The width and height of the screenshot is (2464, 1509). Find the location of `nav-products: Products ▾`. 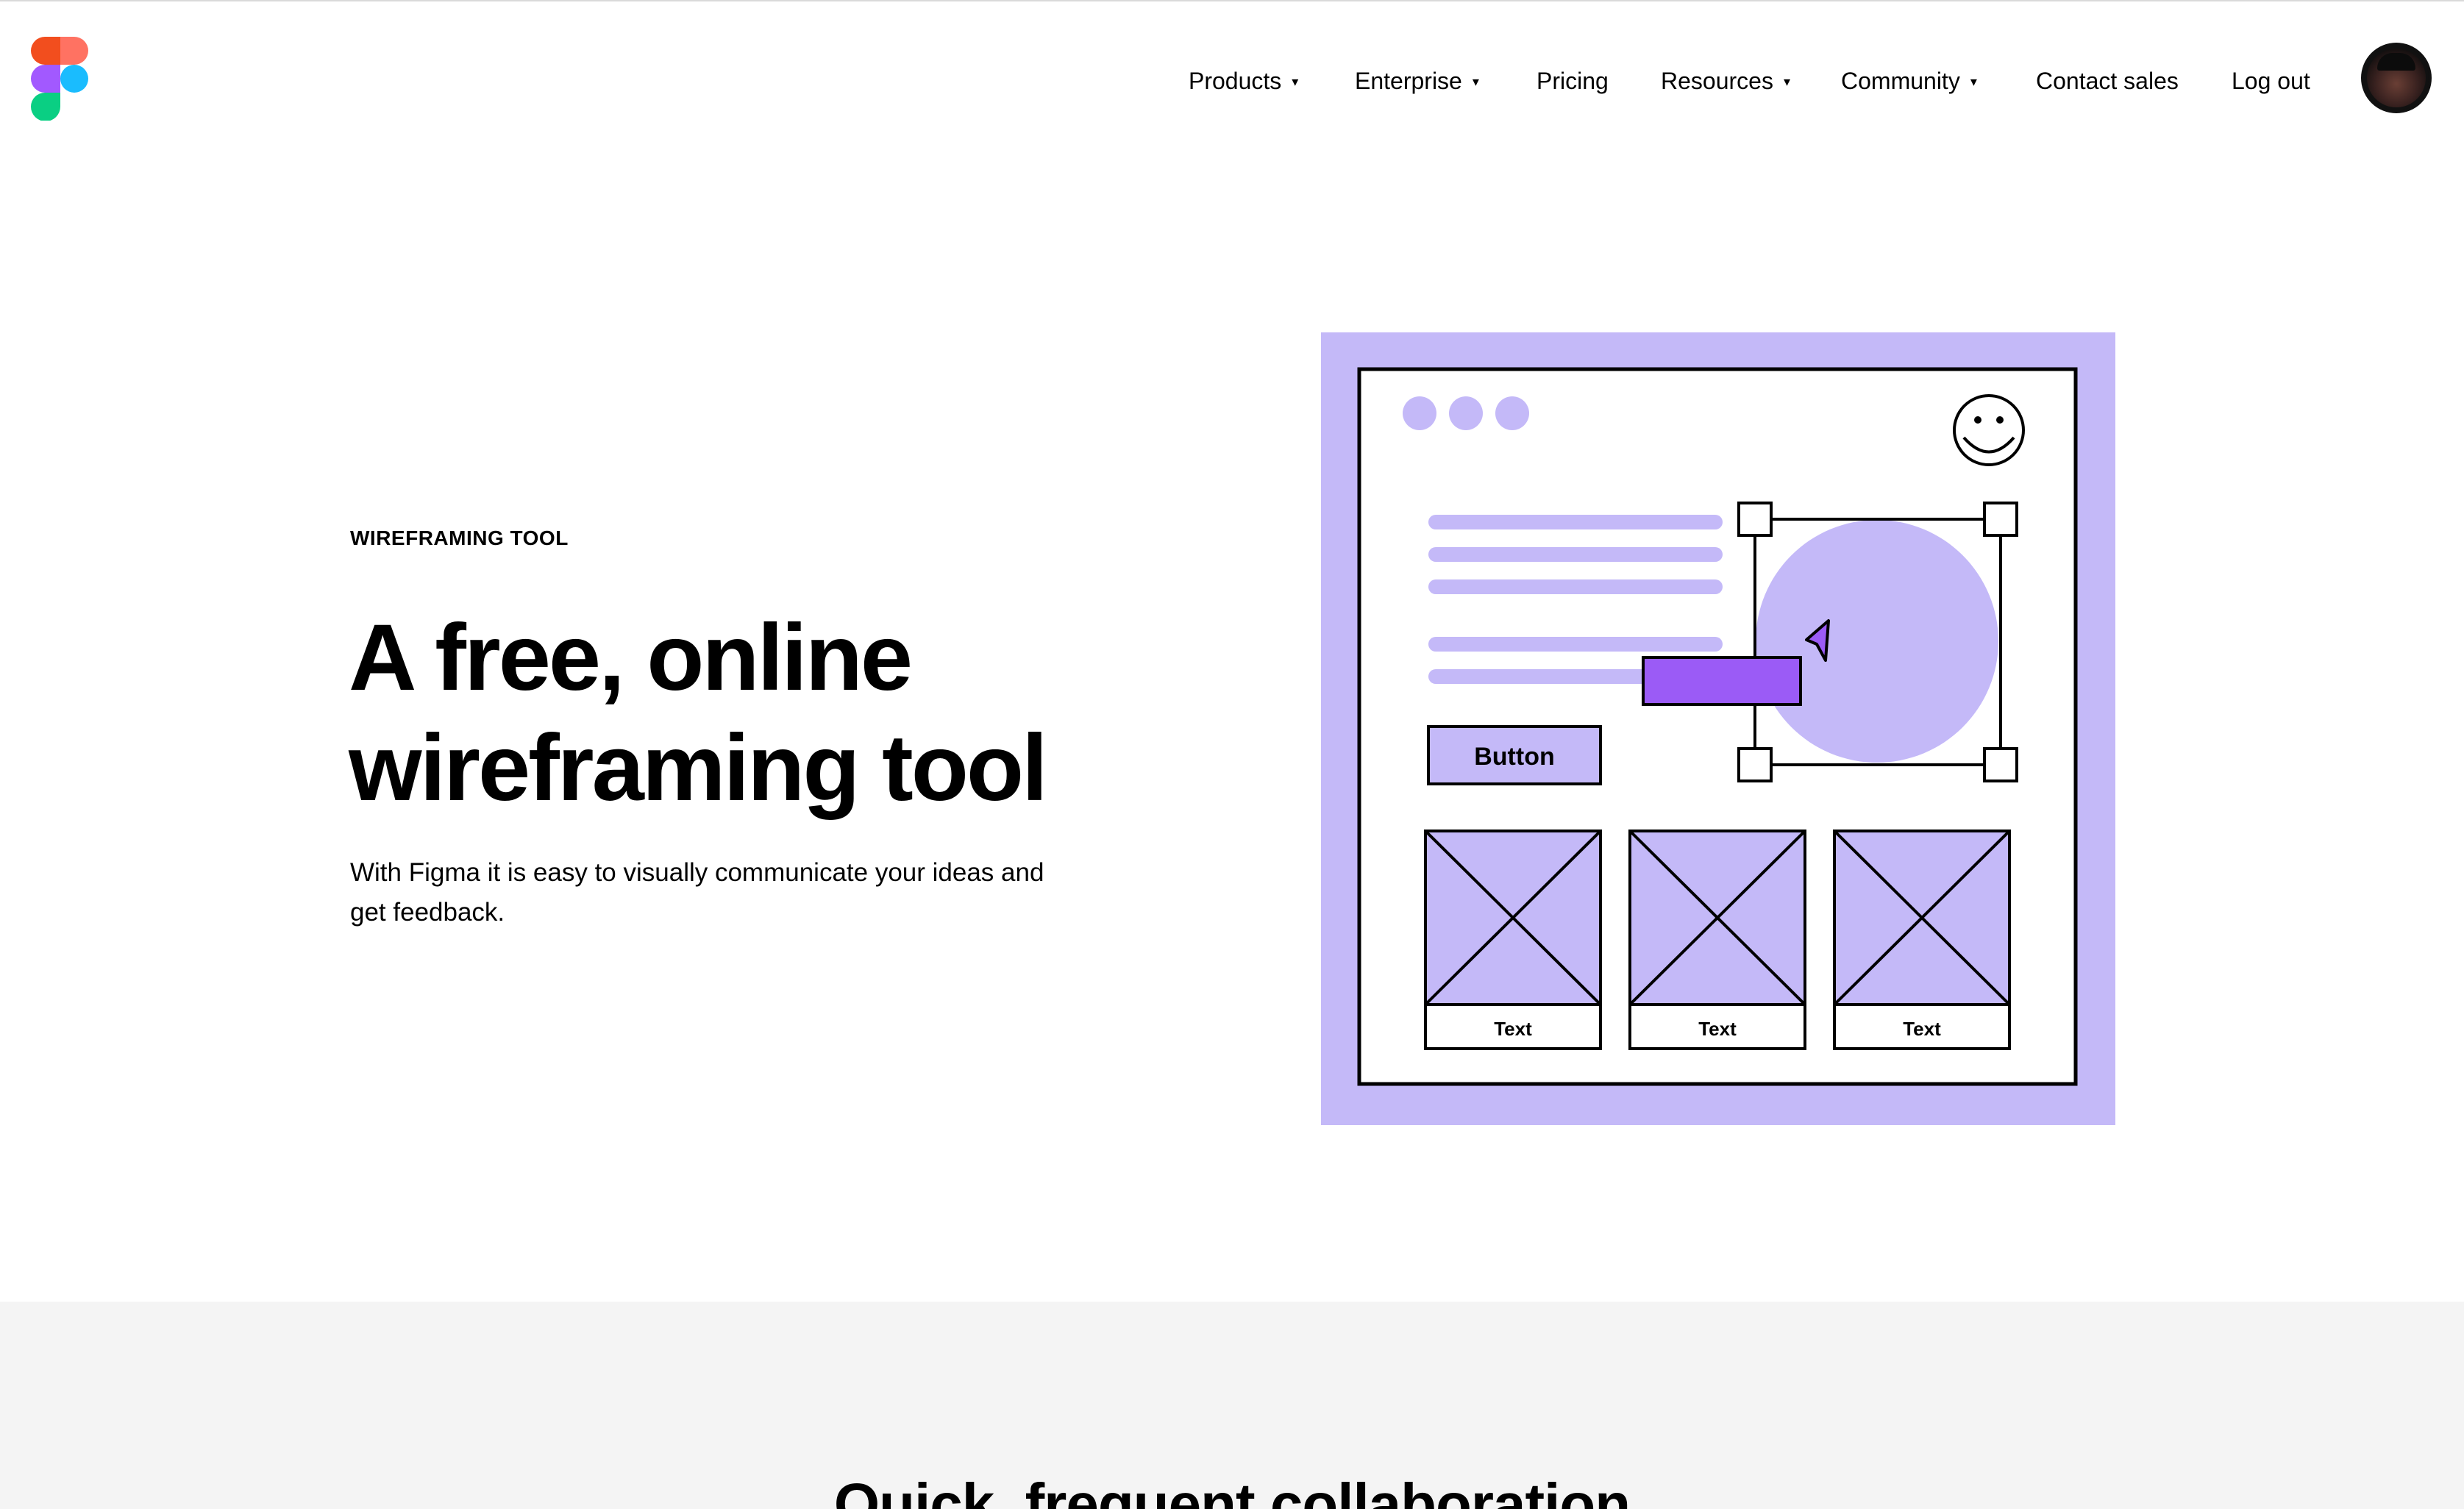

nav-products: Products ▾ is located at coordinates (1243, 81).